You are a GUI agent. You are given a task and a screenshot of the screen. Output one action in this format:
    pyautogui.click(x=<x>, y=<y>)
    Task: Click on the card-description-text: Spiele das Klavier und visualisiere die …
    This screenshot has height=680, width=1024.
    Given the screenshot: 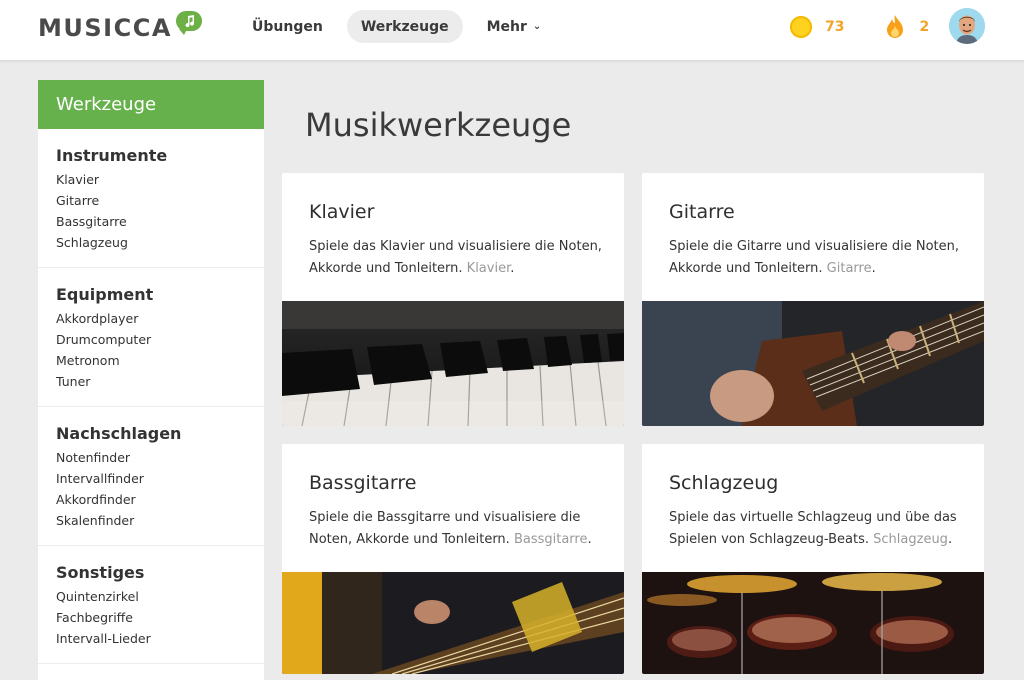 What is the action you would take?
    pyautogui.click(x=455, y=257)
    